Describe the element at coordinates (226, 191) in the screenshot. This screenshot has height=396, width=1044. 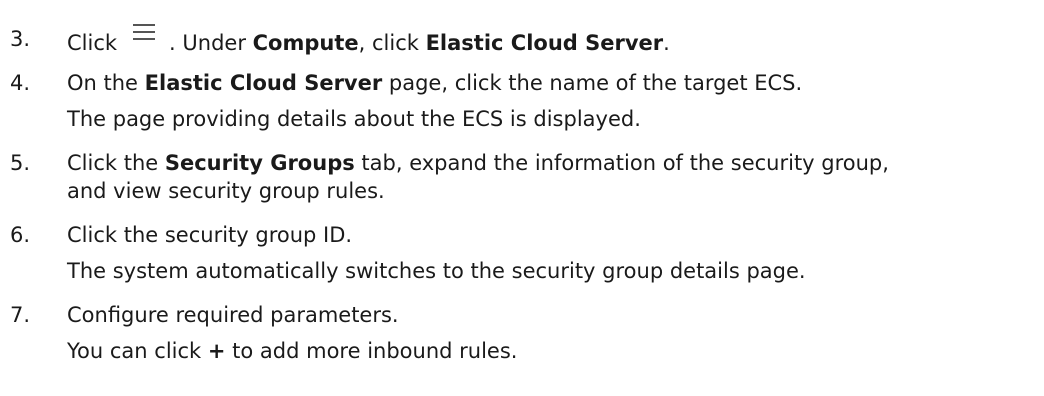
I see `step-text-continued: and view security group rules.` at that location.